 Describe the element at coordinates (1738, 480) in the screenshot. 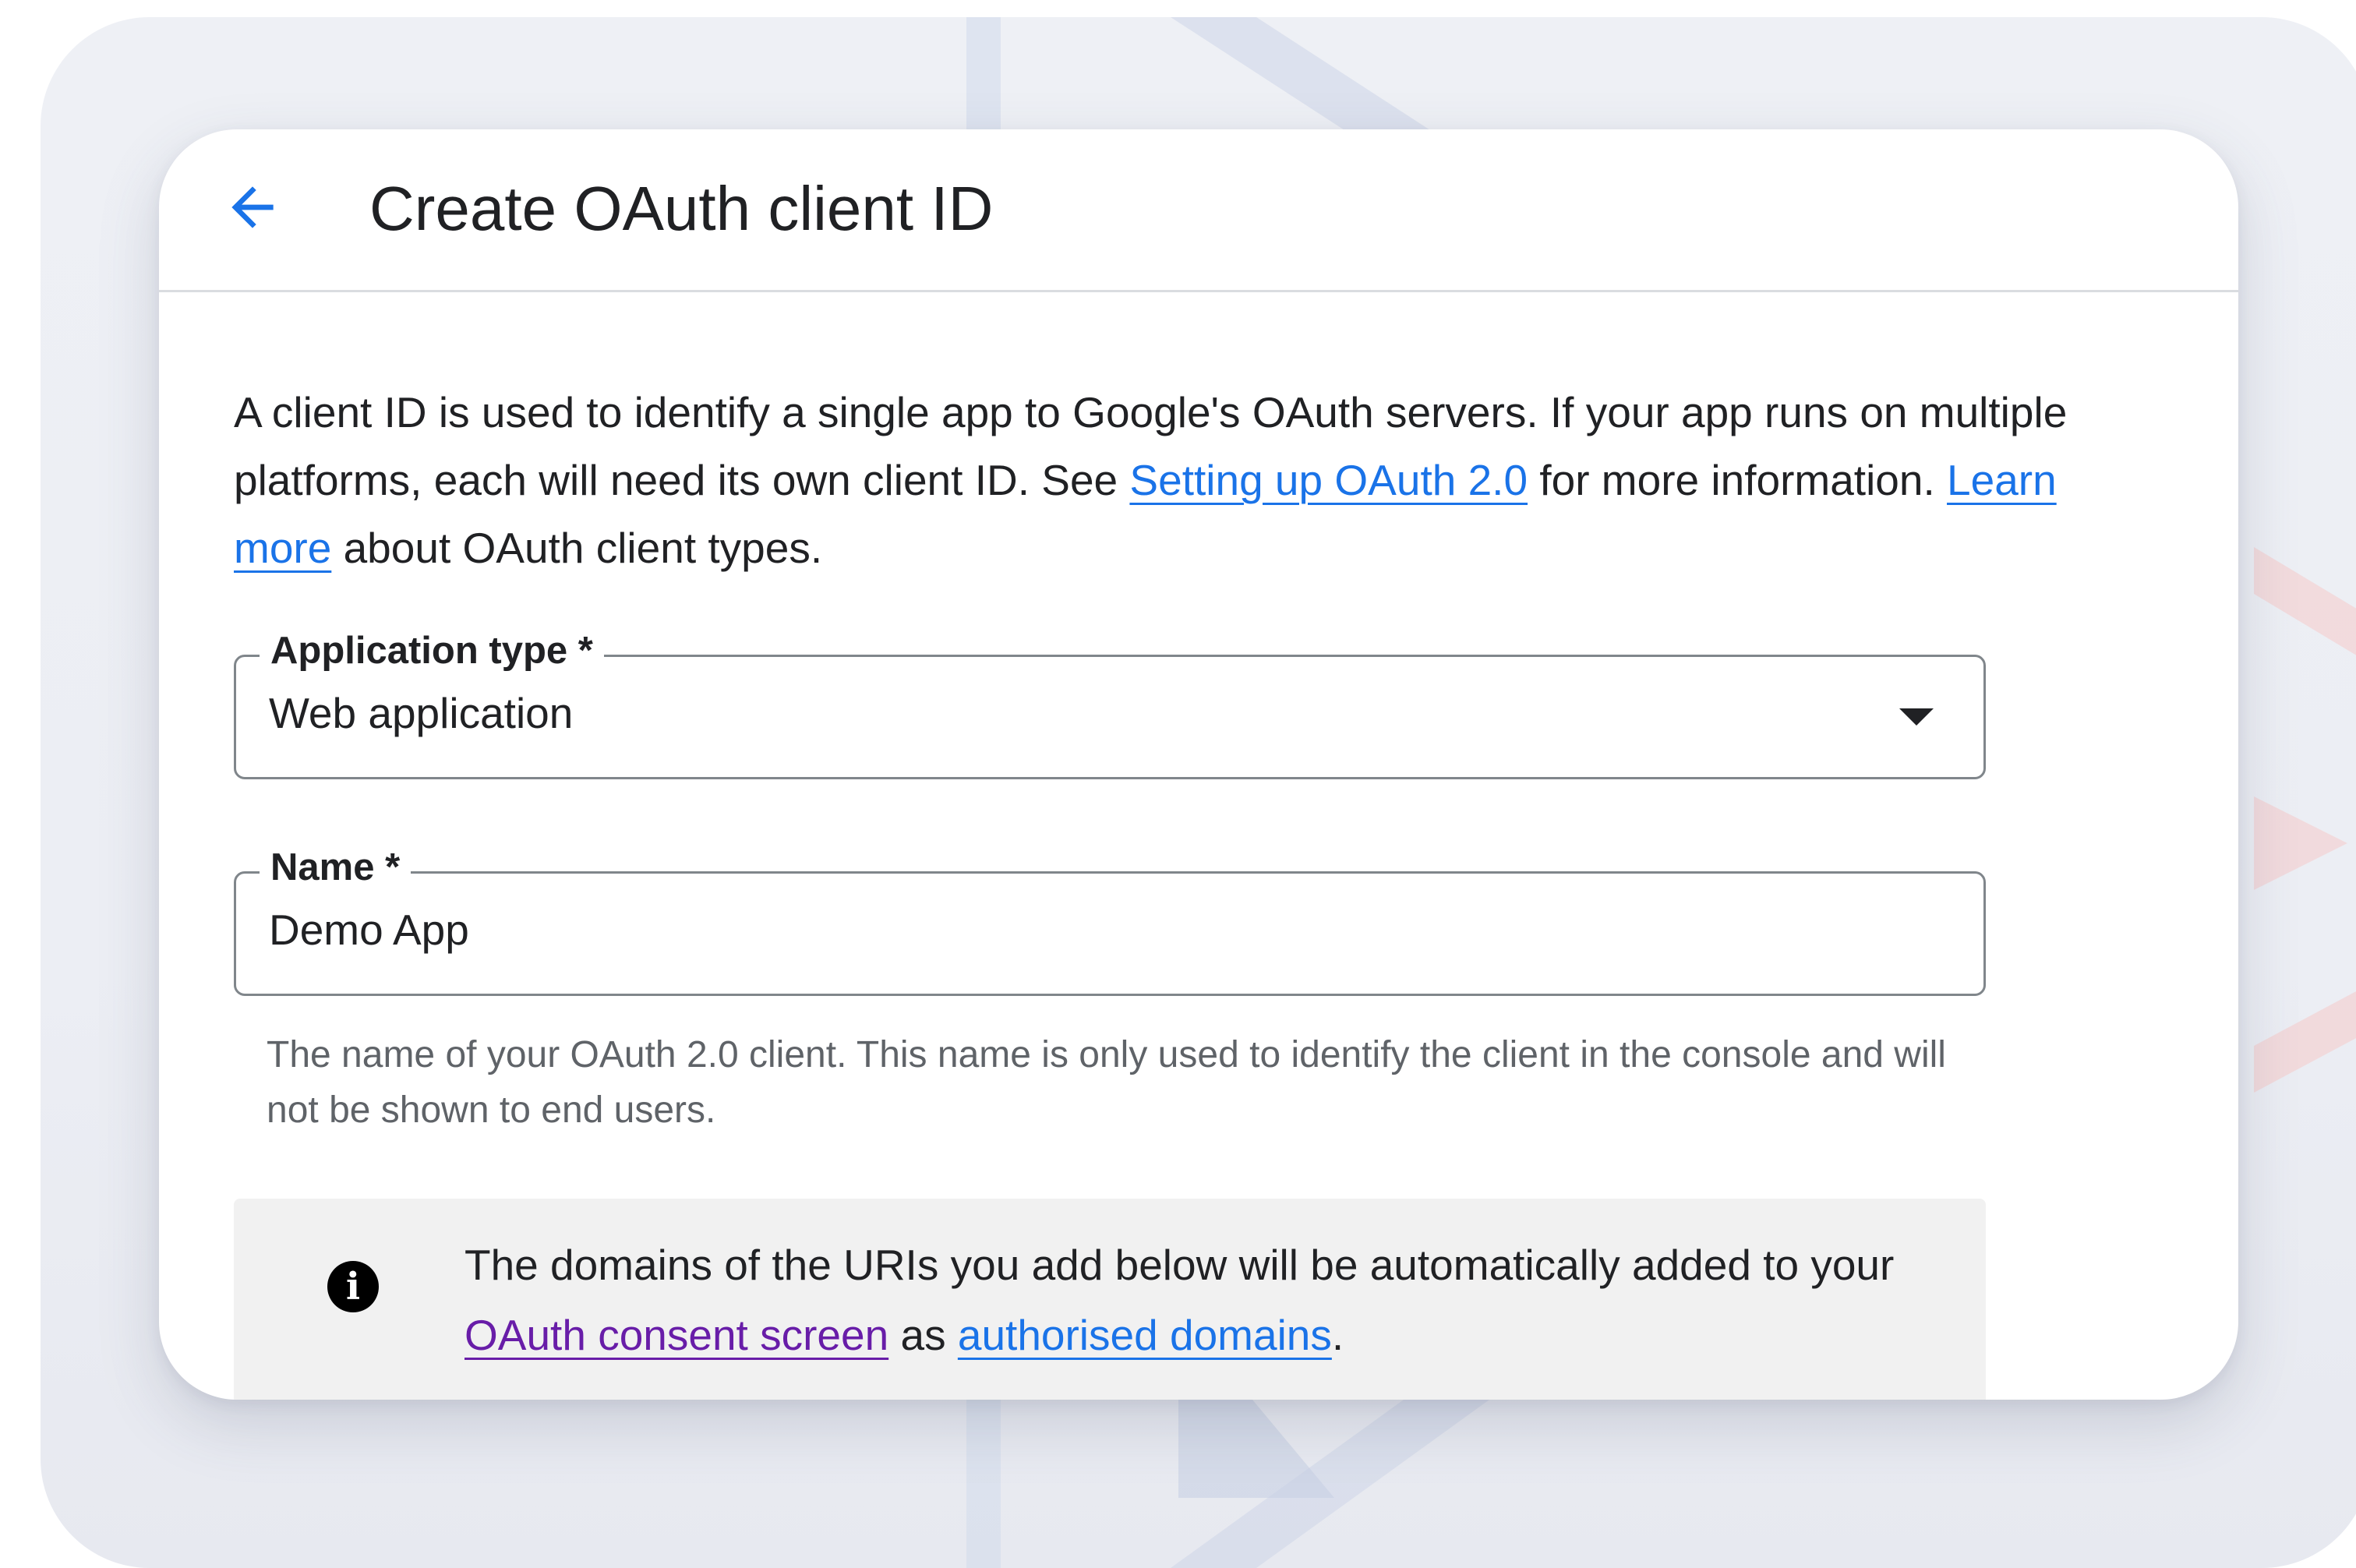

I see `intro-text-part-2: for more information.` at that location.